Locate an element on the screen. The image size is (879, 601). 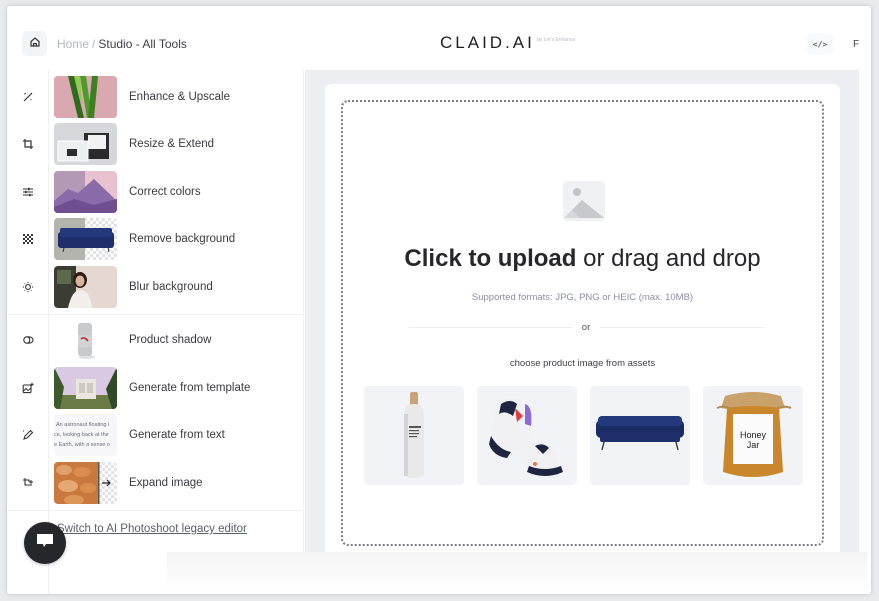
asset-honey-jar: Honey Jar is located at coordinates (753, 435).